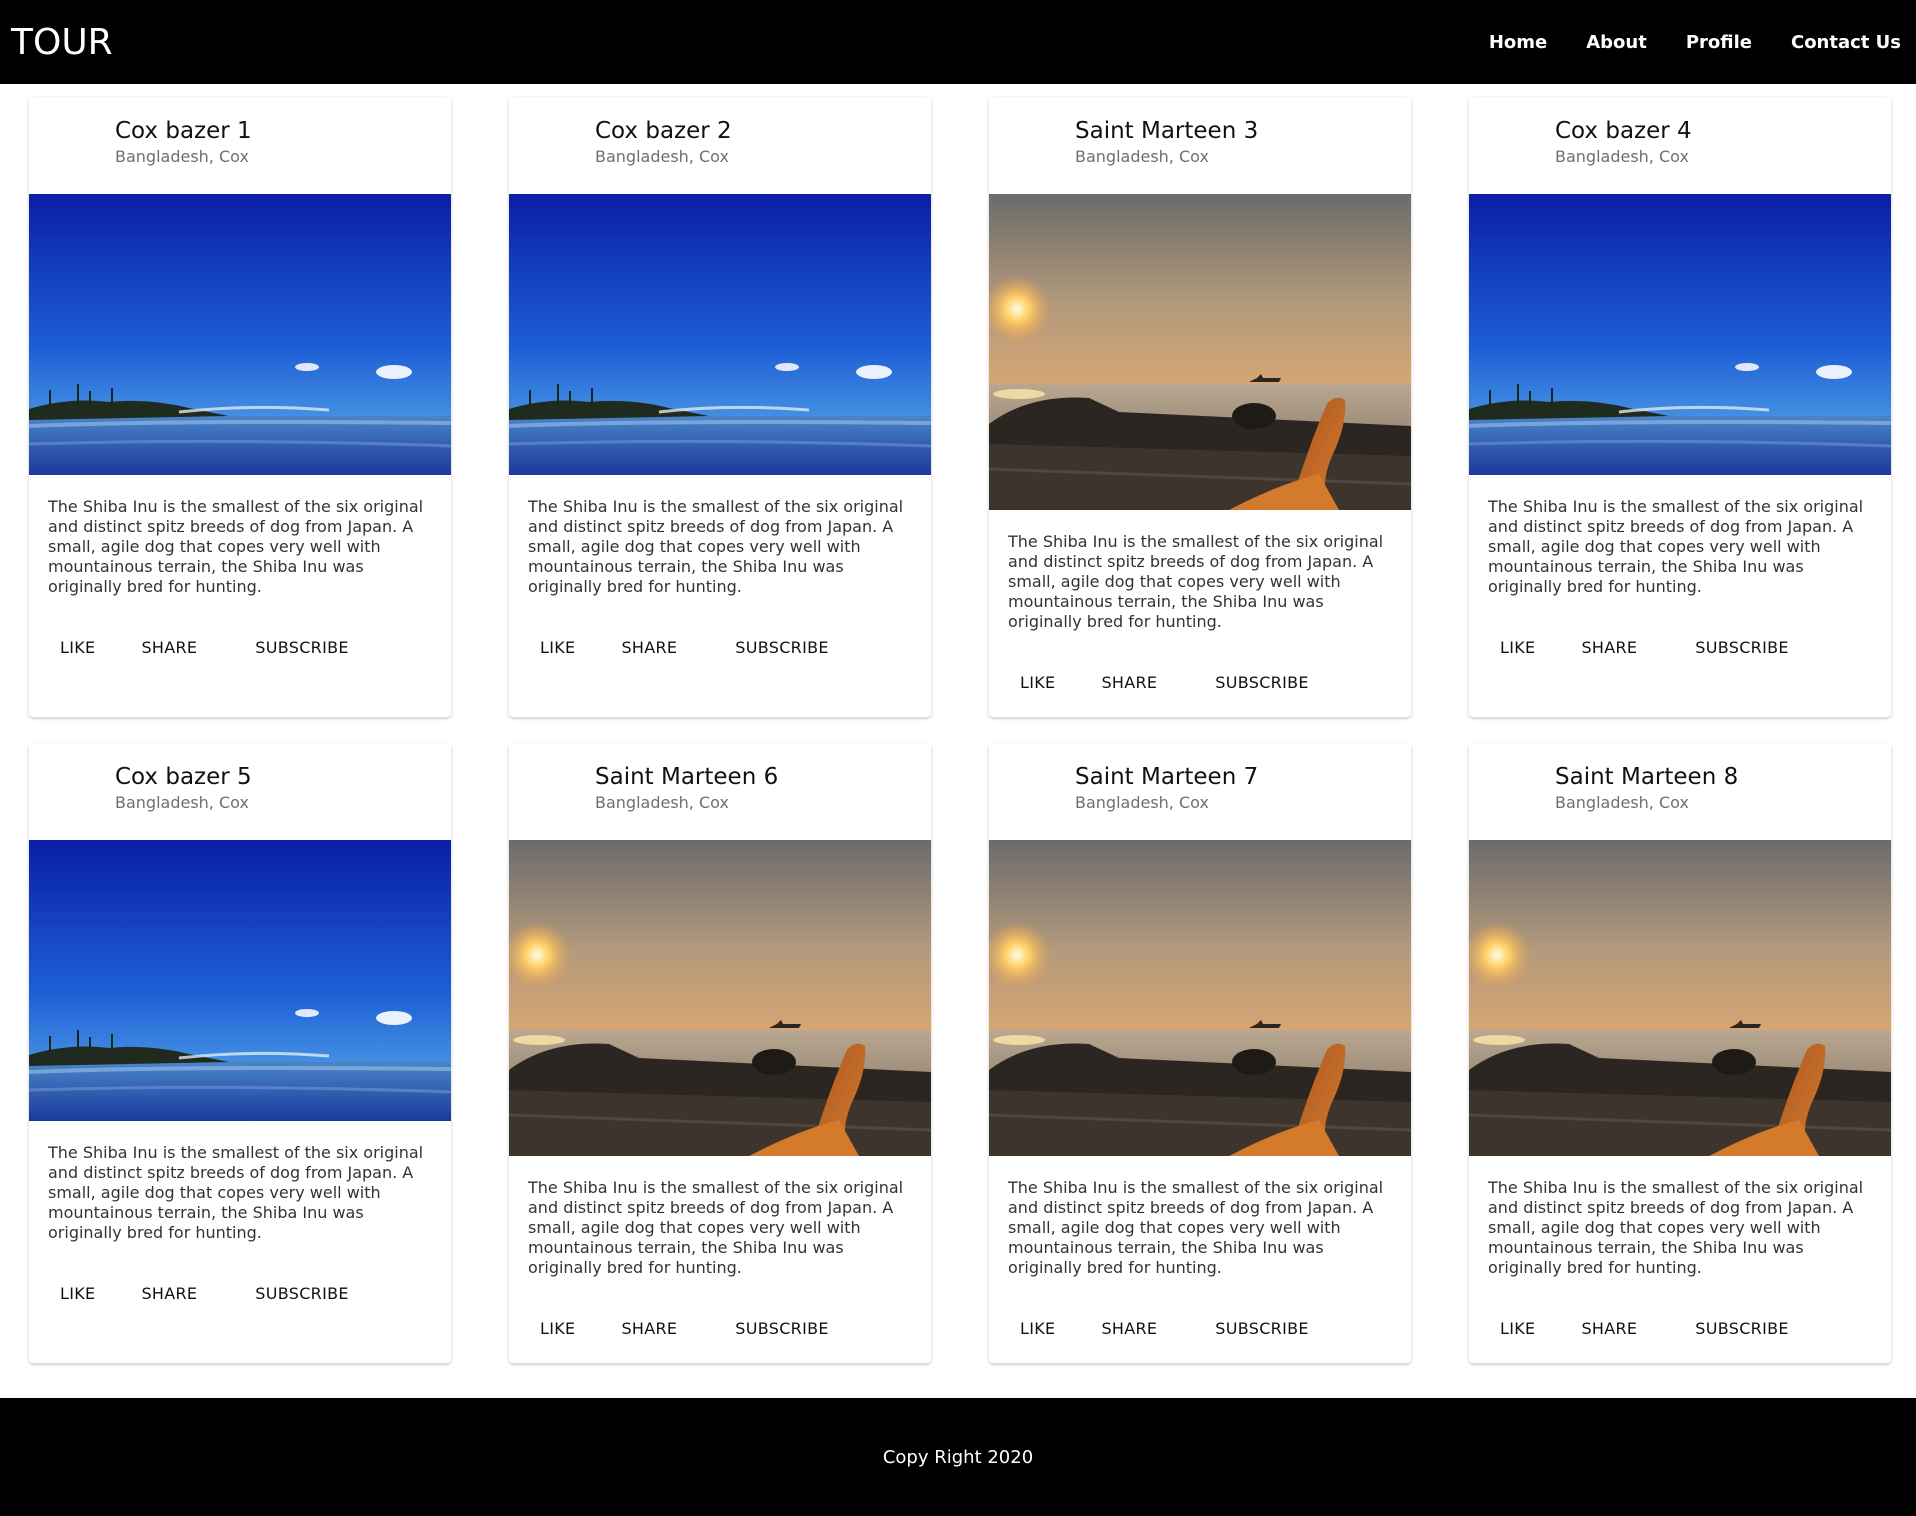 Image resolution: width=1916 pixels, height=1516 pixels. I want to click on card-header: Saint Marteen 6 Bangladesh, Cox, so click(720, 791).